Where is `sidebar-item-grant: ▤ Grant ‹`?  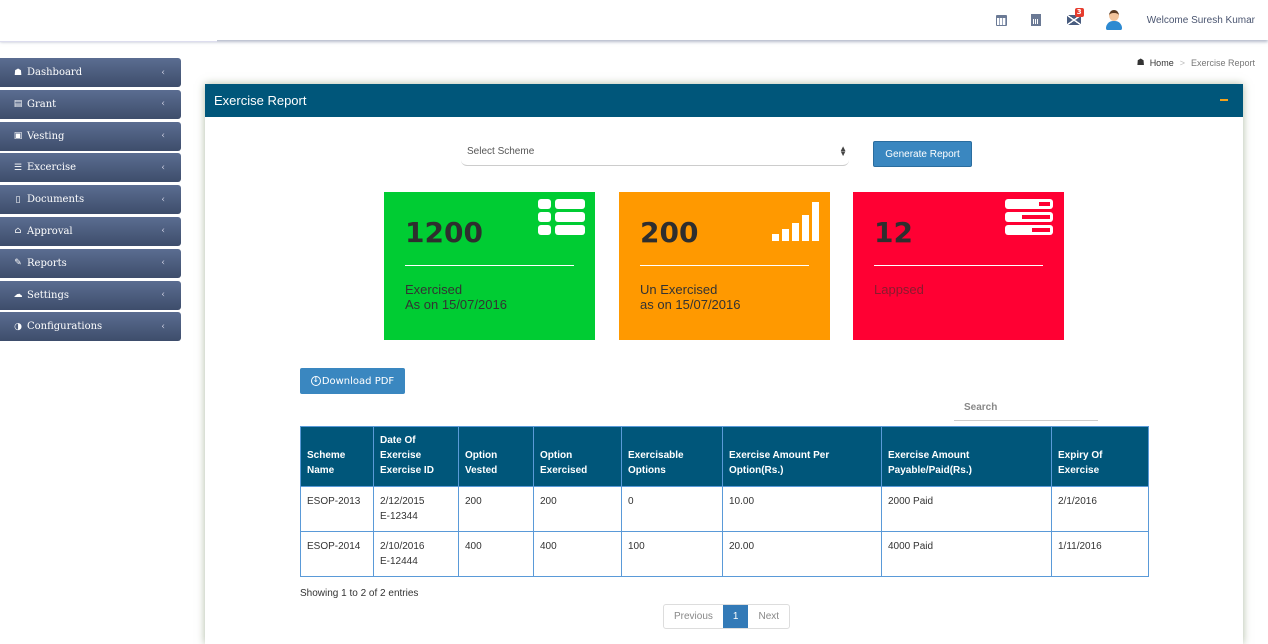 sidebar-item-grant: ▤ Grant ‹ is located at coordinates (90, 104).